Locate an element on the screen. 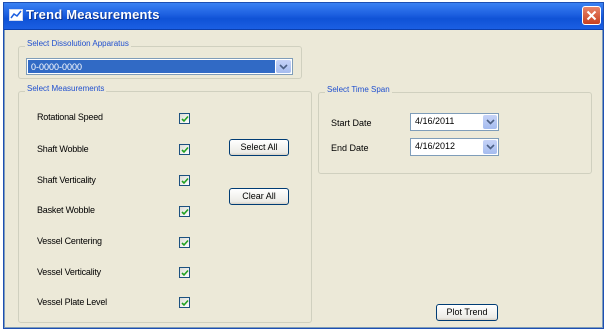 The height and width of the screenshot is (332, 607). shaft-wobble-checkbox is located at coordinates (184, 149).